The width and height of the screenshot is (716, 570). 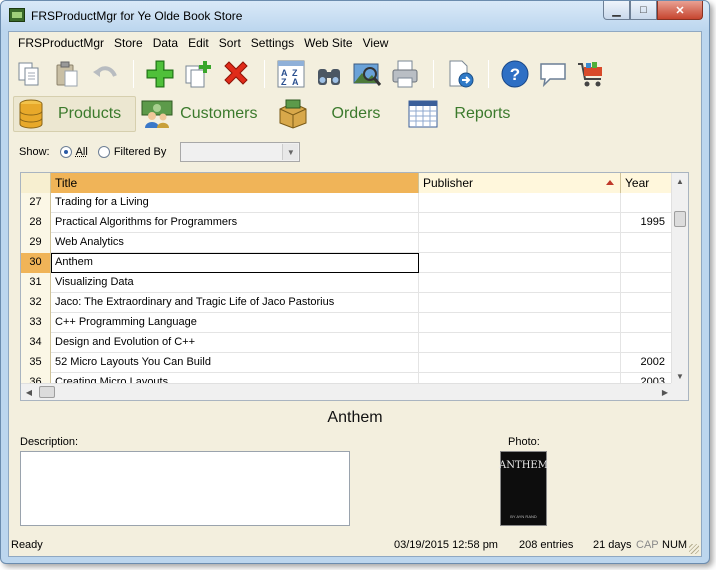 What do you see at coordinates (75, 114) in the screenshot?
I see `nav-tab-products: Products` at bounding box center [75, 114].